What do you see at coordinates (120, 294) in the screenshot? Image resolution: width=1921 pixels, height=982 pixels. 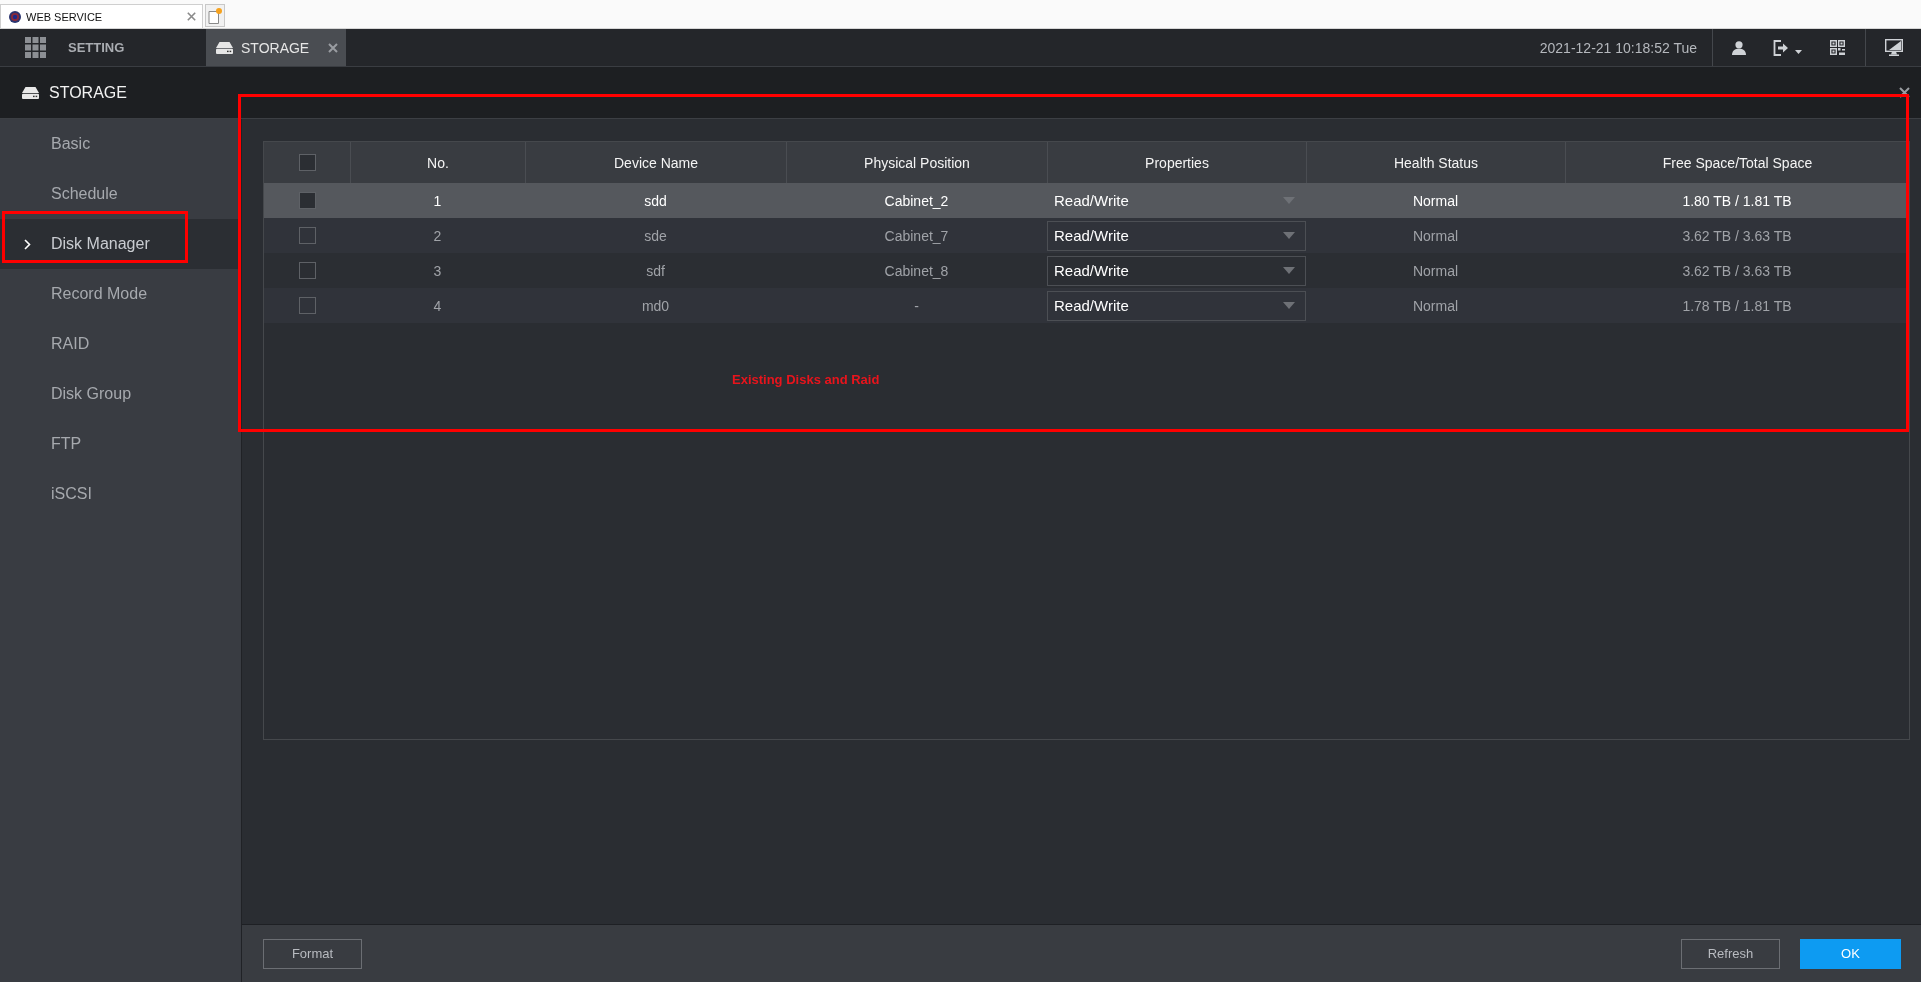 I see `sidebar-item: Record Mode` at bounding box center [120, 294].